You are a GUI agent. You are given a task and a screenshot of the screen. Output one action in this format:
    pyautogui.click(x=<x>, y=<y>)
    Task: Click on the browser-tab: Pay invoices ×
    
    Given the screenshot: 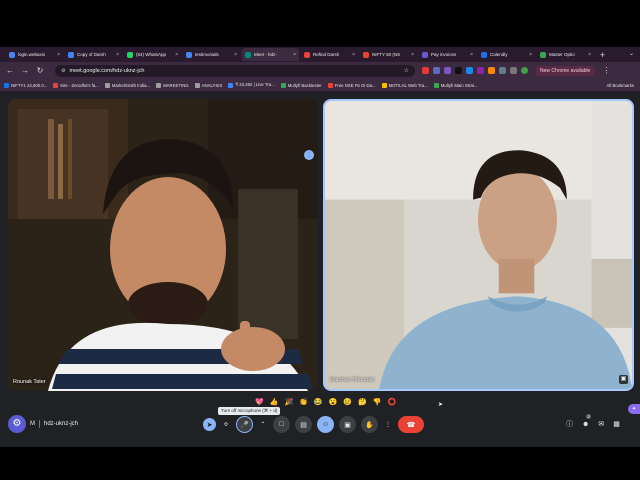 What is the action you would take?
    pyautogui.click(x=447, y=54)
    